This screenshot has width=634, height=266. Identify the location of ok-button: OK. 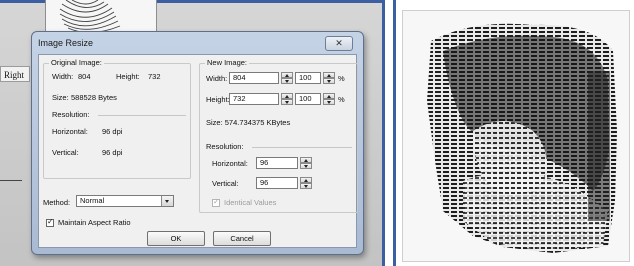
(176, 238).